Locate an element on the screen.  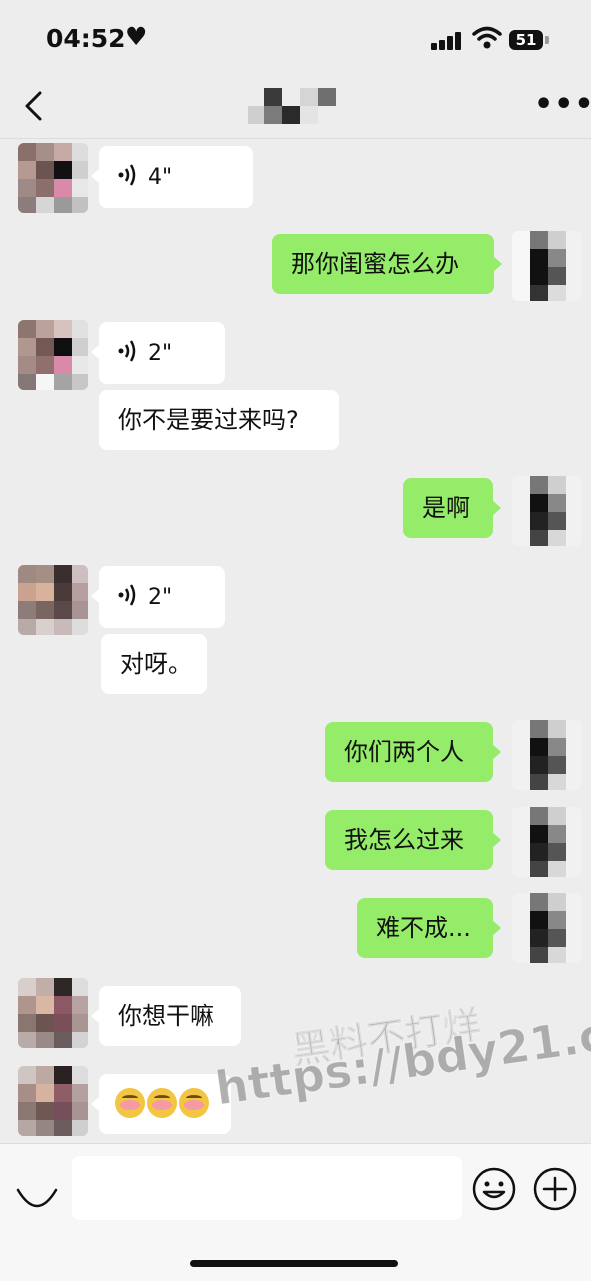
more-options-button: ••• is located at coordinates (562, 105).